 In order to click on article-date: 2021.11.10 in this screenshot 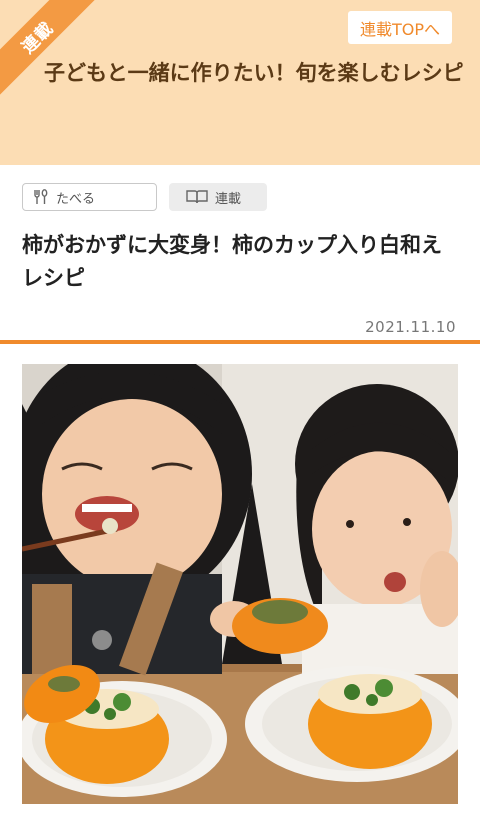, I will do `click(410, 327)`.